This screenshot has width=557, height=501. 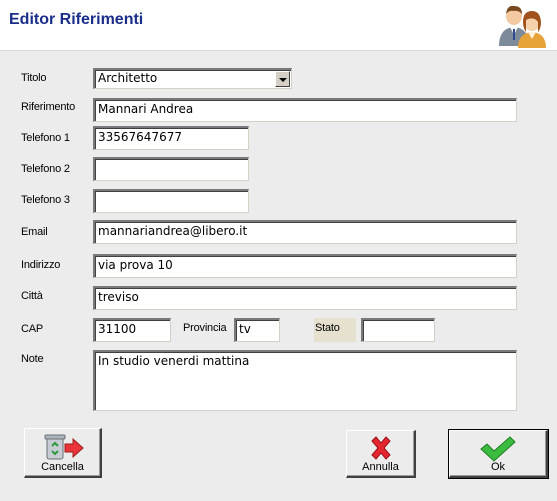 What do you see at coordinates (278, 25) in the screenshot?
I see `header-bar: Editor Riferimenti` at bounding box center [278, 25].